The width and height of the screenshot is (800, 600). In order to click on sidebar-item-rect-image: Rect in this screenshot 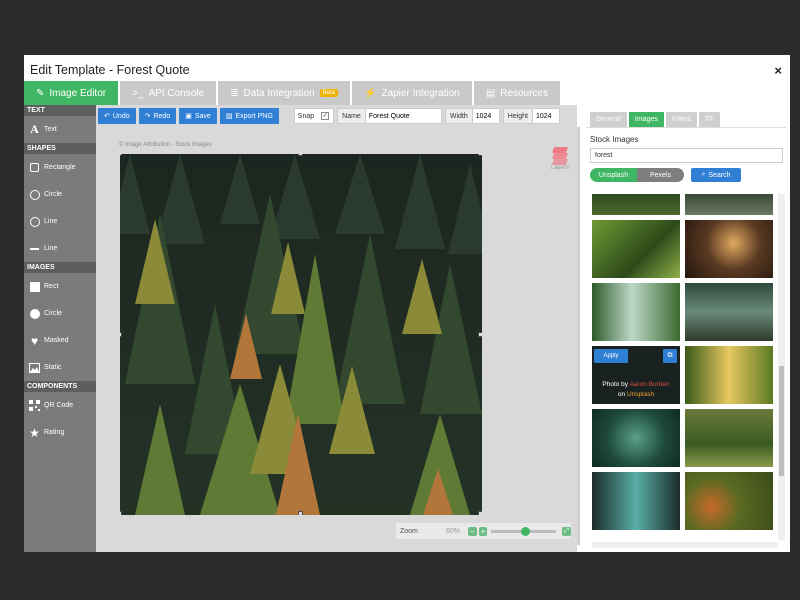, I will do `click(60, 286)`.